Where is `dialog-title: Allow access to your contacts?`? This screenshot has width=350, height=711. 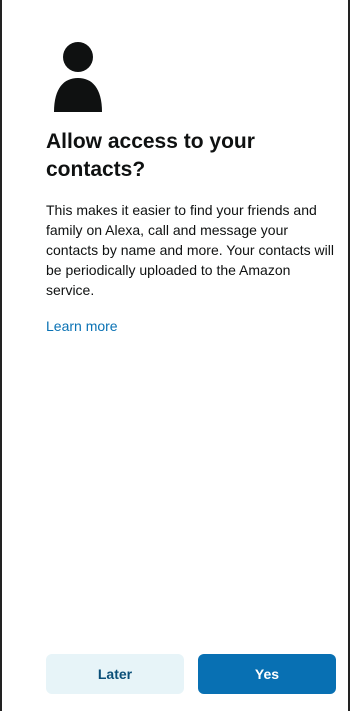
dialog-title: Allow access to your contacts? is located at coordinates (150, 155).